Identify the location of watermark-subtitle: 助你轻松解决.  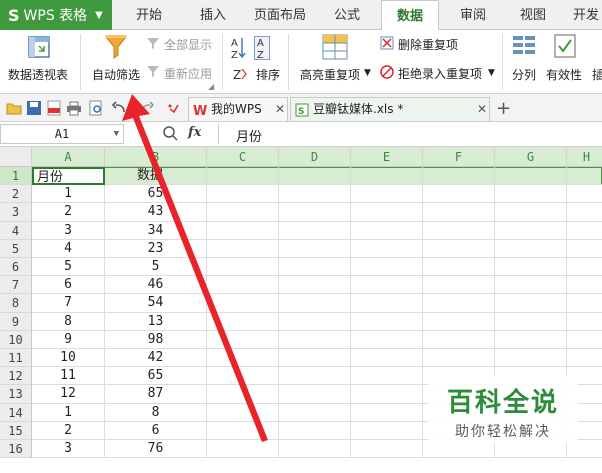
(503, 432).